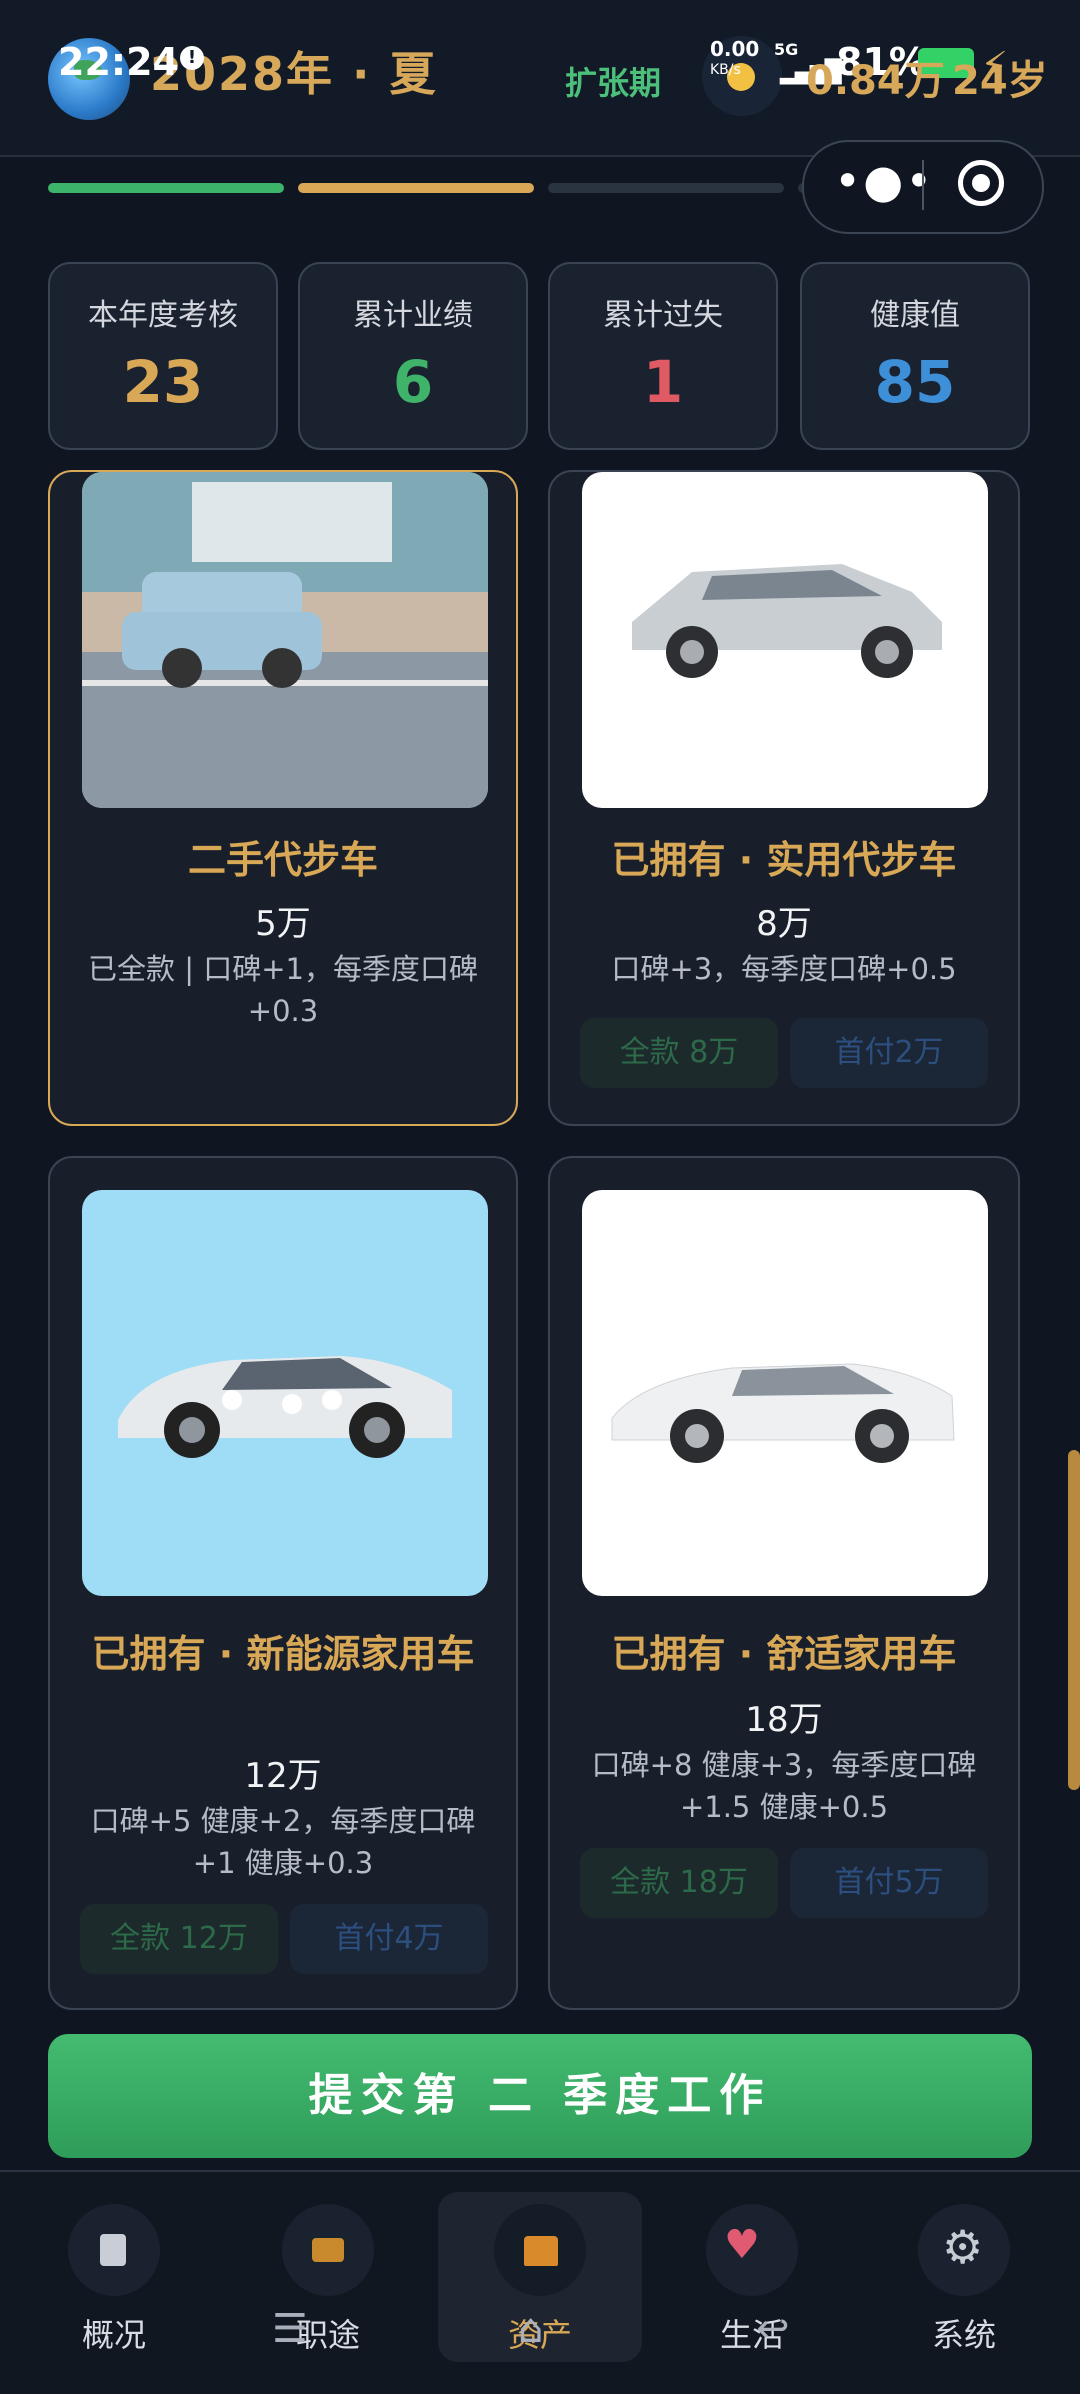  I want to click on heart-icon: ♥, so click(742, 2245).